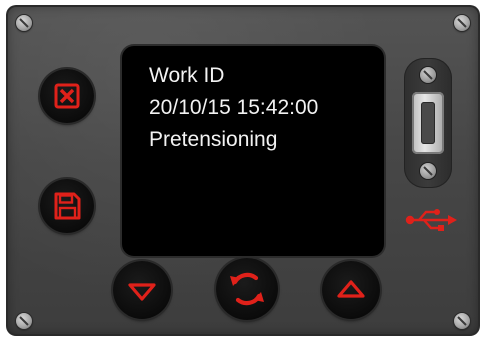  I want to click on cancel-button, so click(67, 96).